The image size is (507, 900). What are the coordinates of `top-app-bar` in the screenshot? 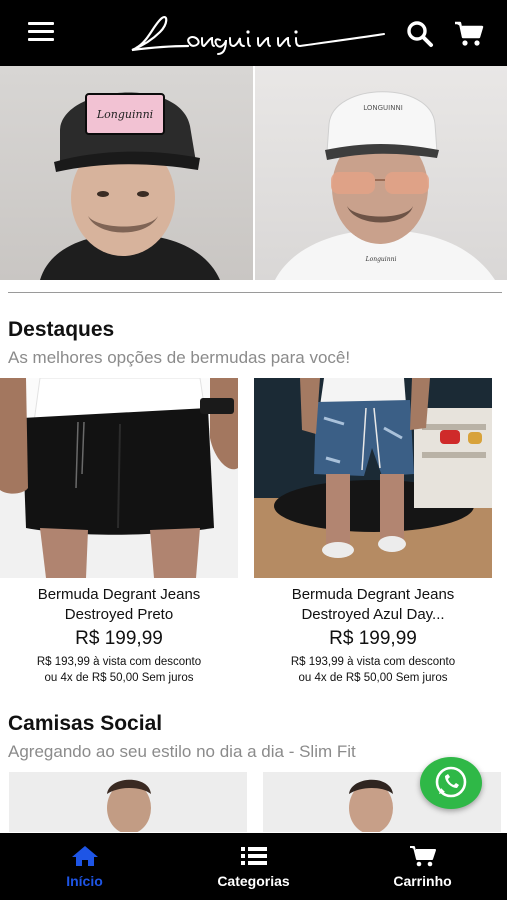 It's located at (253, 33).